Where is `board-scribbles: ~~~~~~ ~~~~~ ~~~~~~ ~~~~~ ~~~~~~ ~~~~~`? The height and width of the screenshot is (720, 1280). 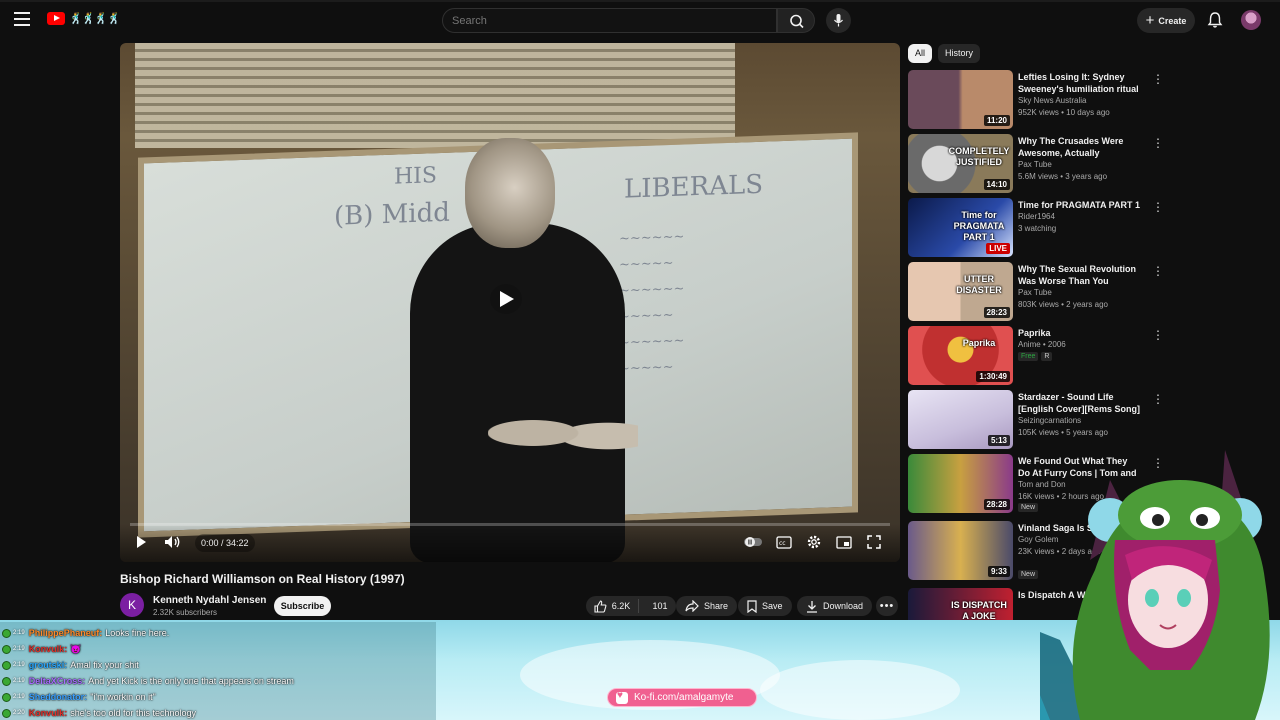
board-scribbles: ~~~~~~ ~~~~~ ~~~~~~ ~~~~~ ~~~~~~ ~~~~~ is located at coordinates (652, 303).